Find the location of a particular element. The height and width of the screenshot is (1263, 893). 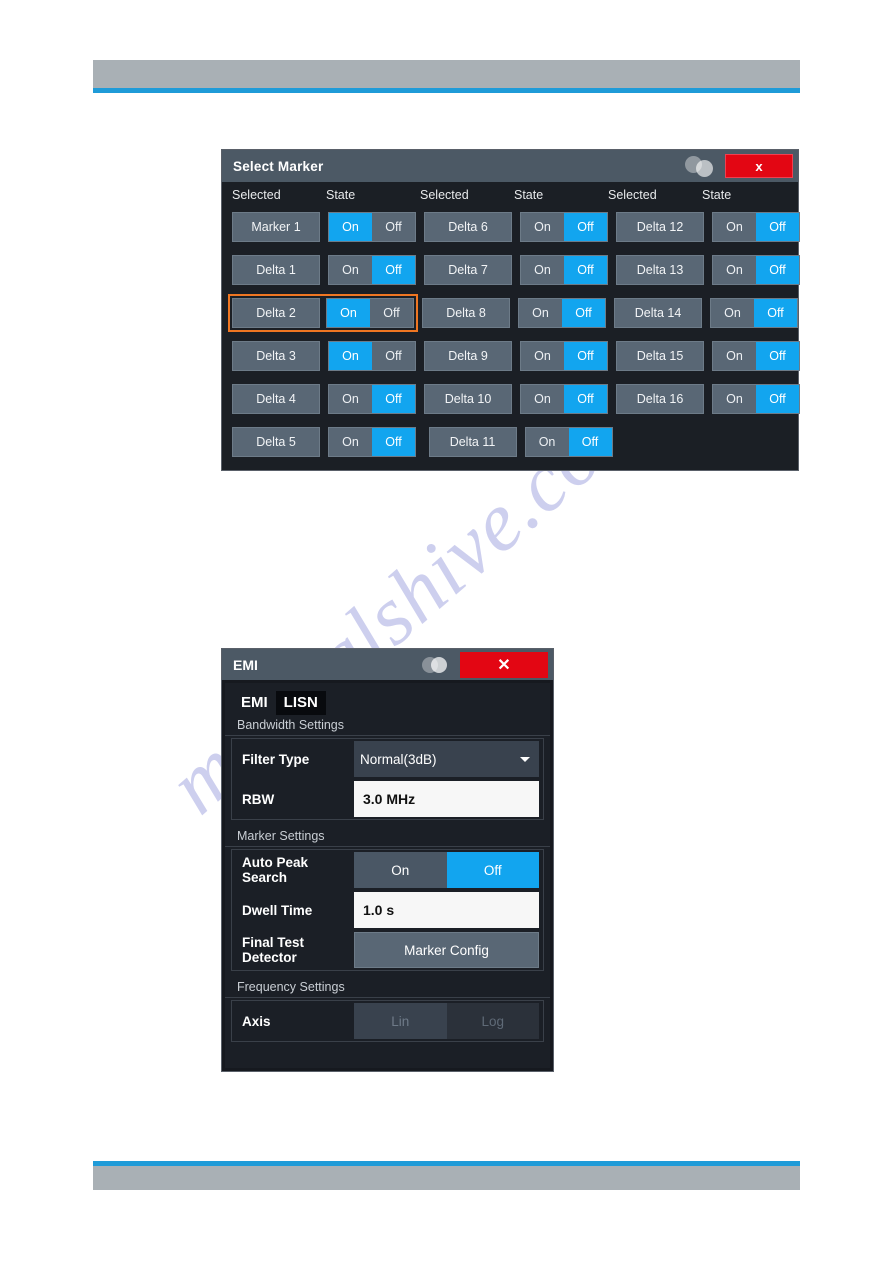

marker-select-button: Delta 6 is located at coordinates (468, 227).